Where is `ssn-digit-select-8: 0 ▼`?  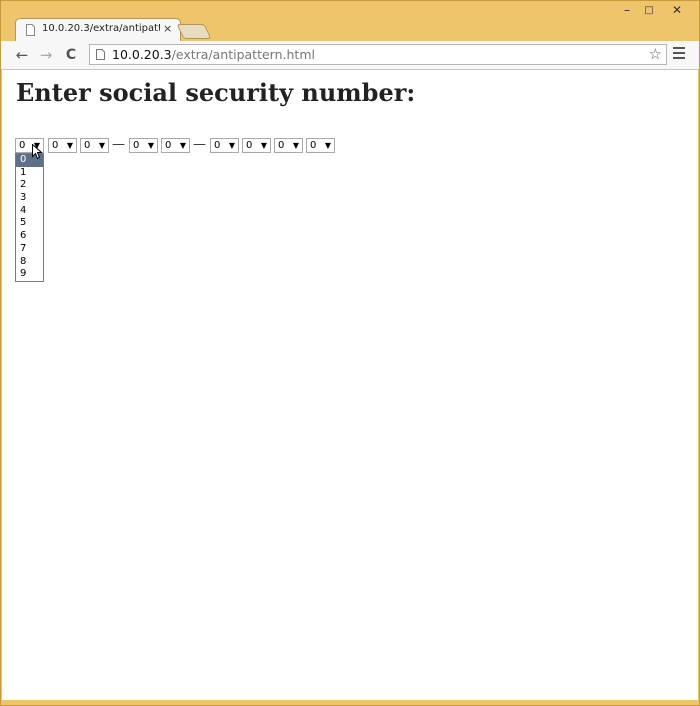
ssn-digit-select-8: 0 ▼ is located at coordinates (288, 145).